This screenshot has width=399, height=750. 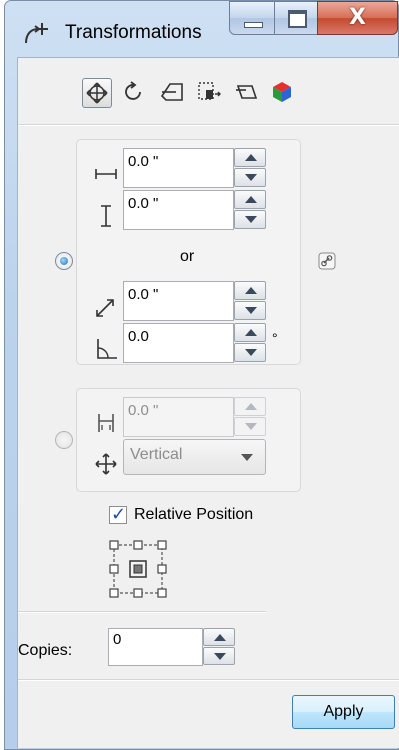 What do you see at coordinates (106, 464) in the screenshot?
I see `move-direction-icon` at bounding box center [106, 464].